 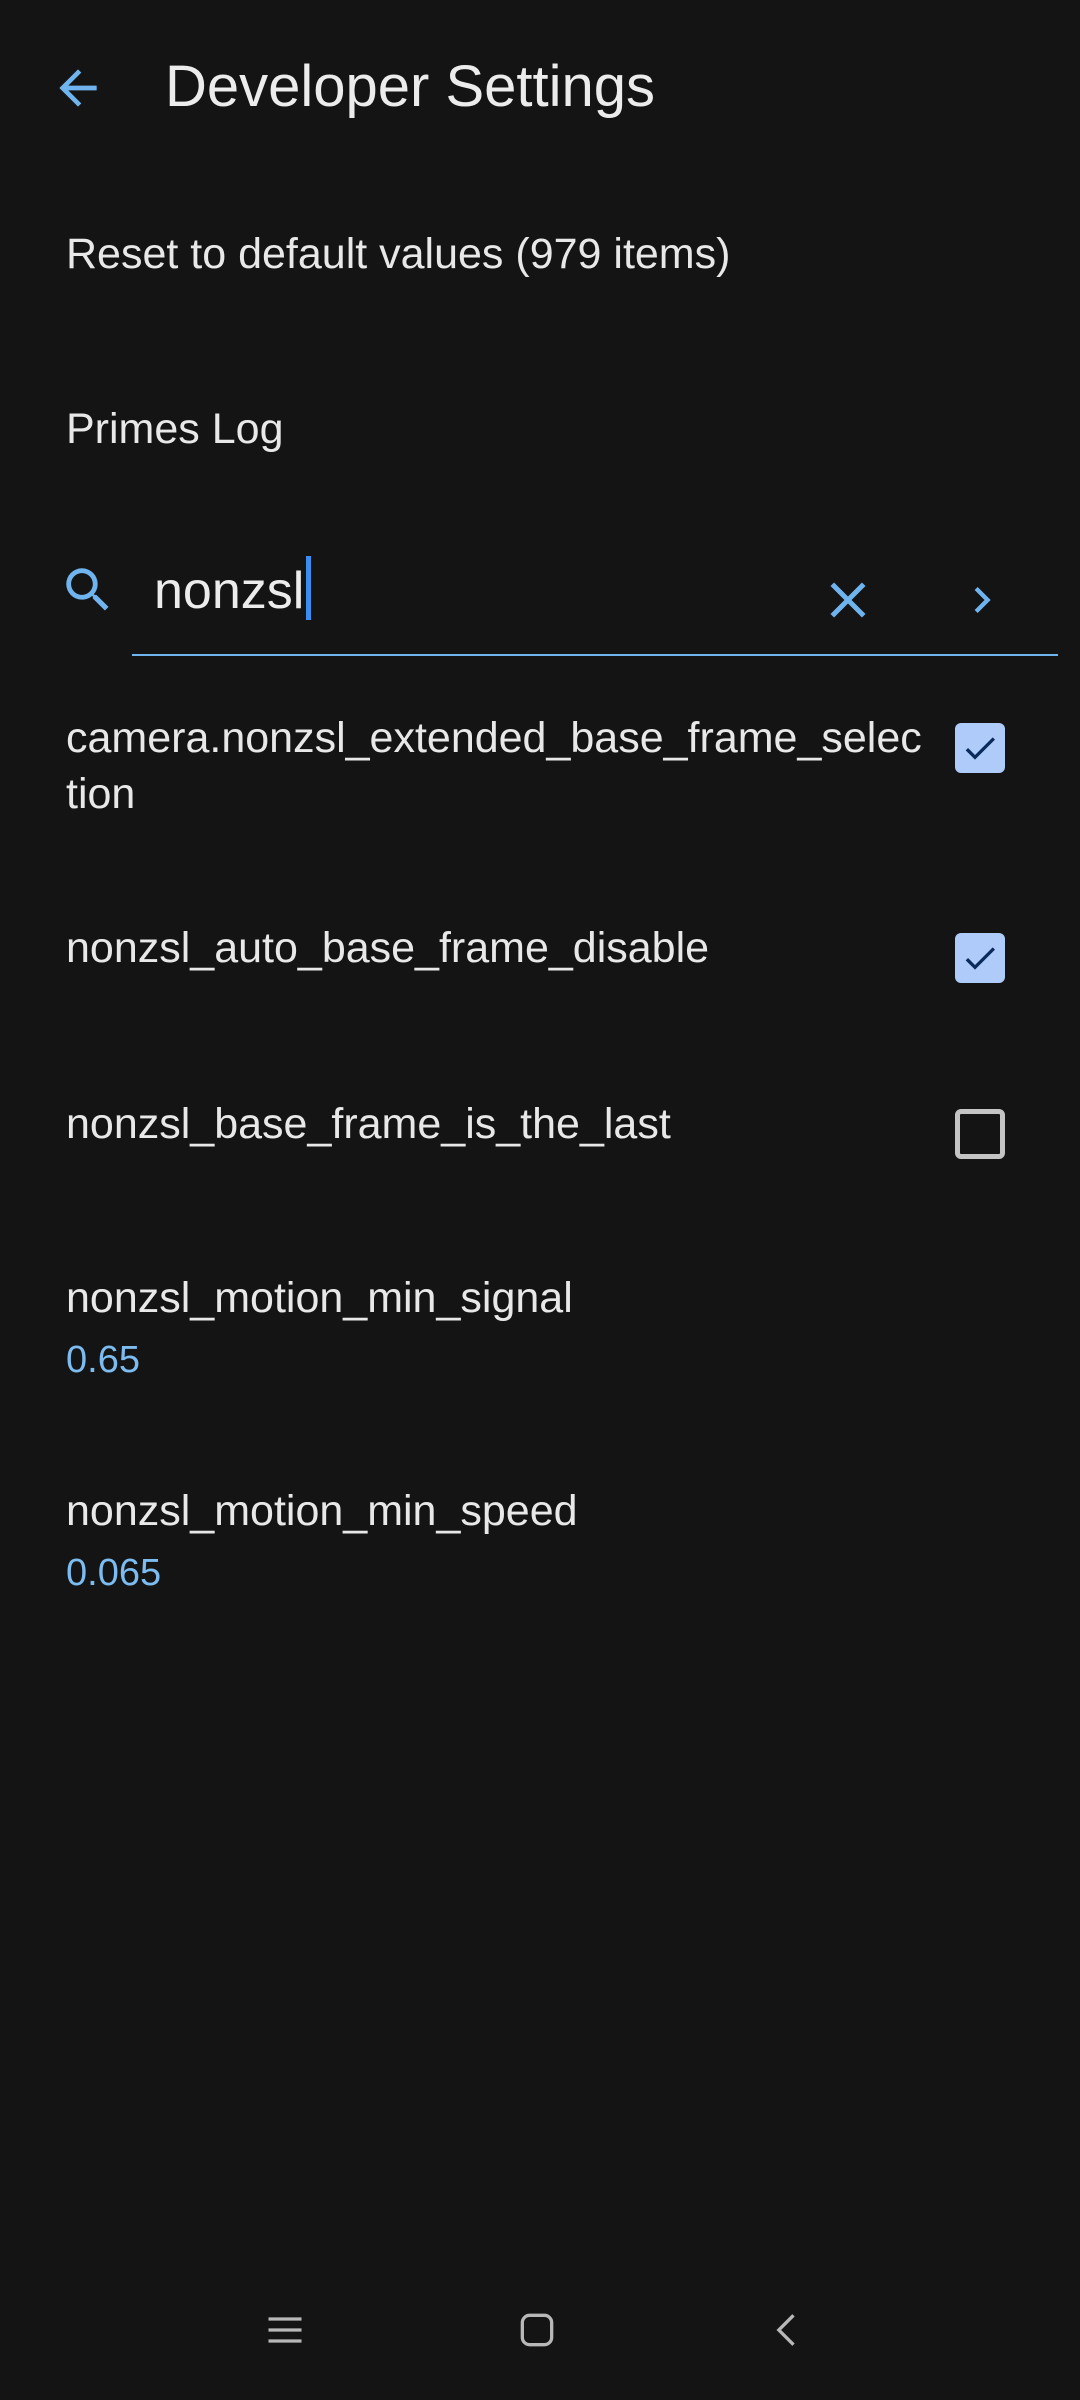 I want to click on home-icon, so click(x=537, y=2330).